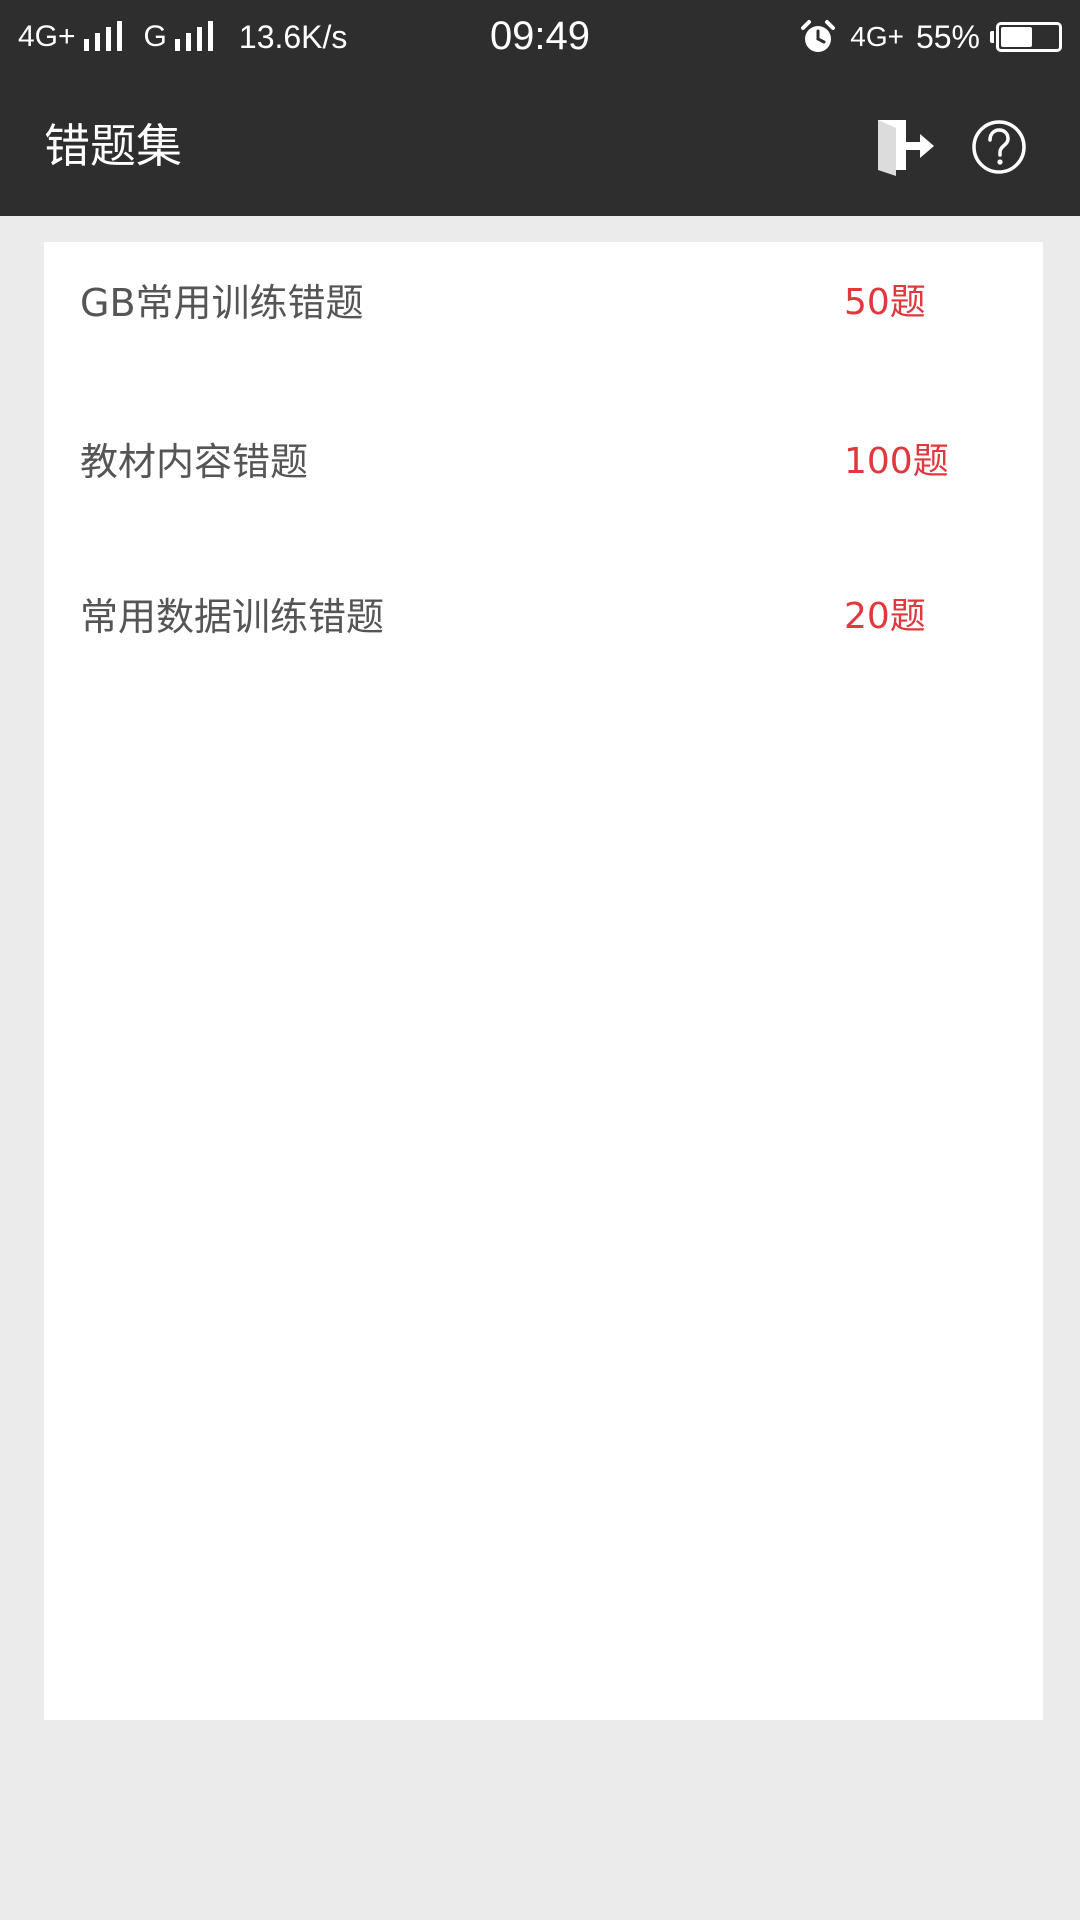 The image size is (1080, 1920). What do you see at coordinates (896, 461) in the screenshot?
I see `list-item-count: 100题` at bounding box center [896, 461].